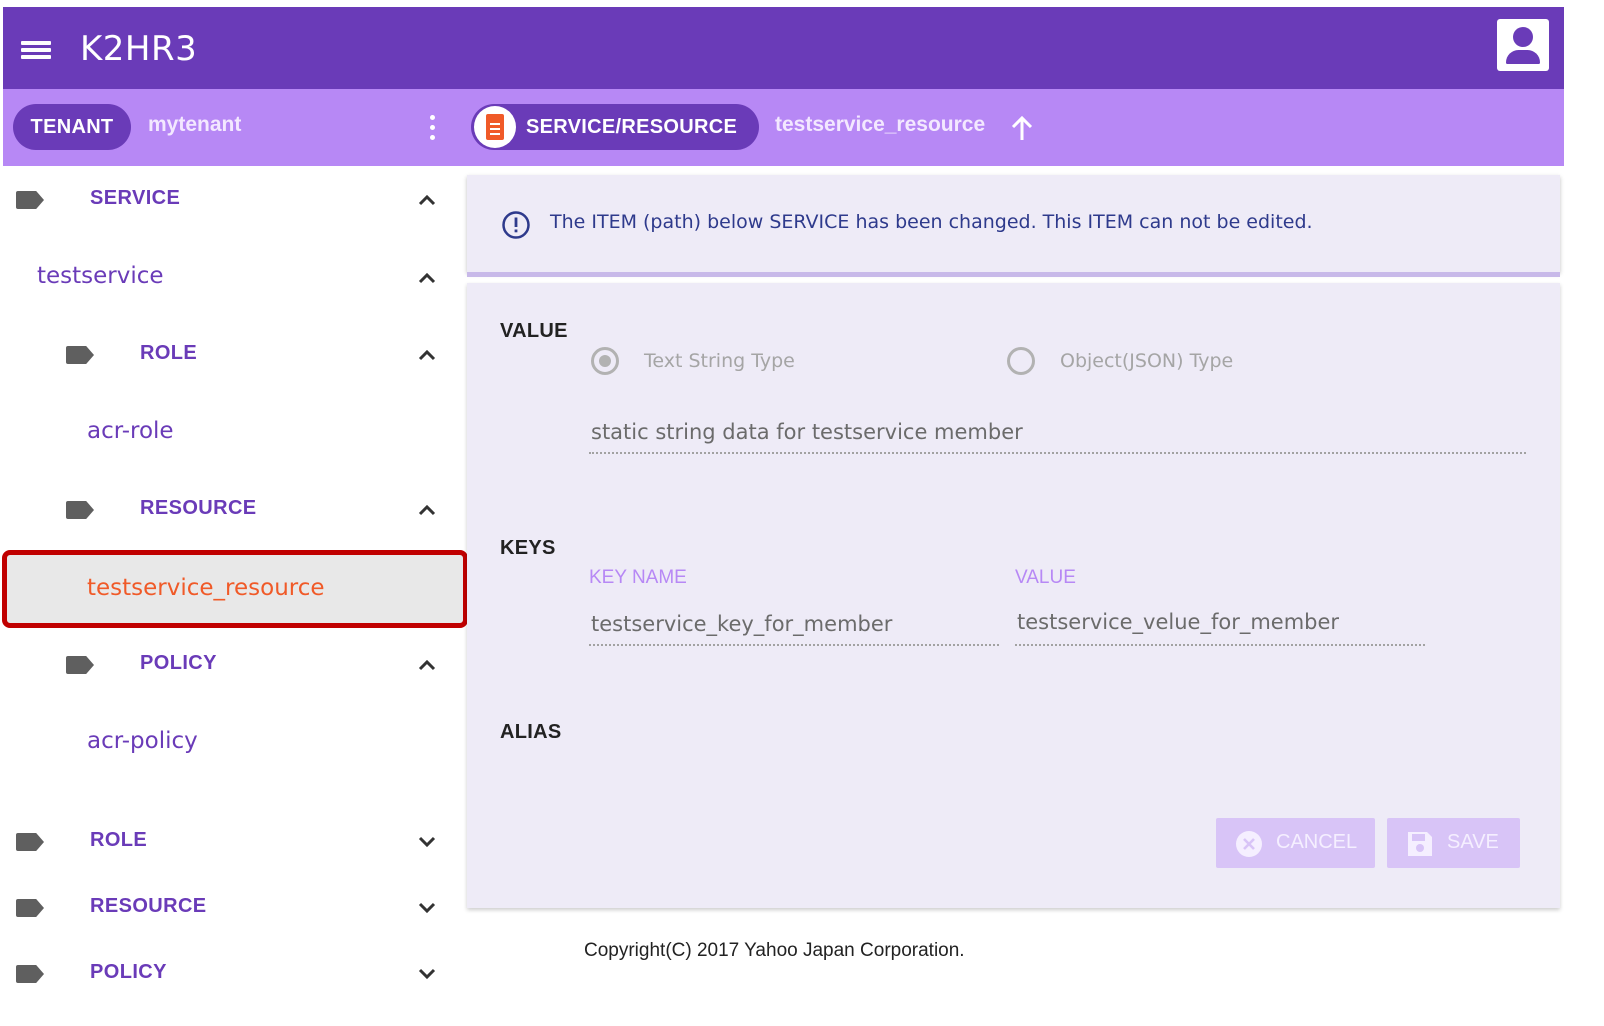 Image resolution: width=1604 pixels, height=1026 pixels. Describe the element at coordinates (741, 624) in the screenshot. I see `key-name-field: testservice_key_for_member` at that location.